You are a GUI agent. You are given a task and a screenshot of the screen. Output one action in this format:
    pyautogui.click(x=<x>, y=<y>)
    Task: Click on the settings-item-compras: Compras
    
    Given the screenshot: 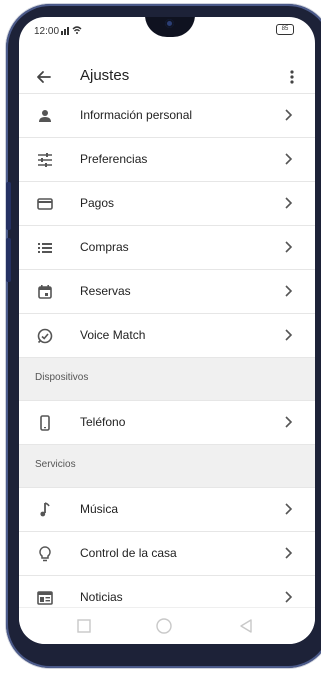 What is the action you would take?
    pyautogui.click(x=167, y=247)
    